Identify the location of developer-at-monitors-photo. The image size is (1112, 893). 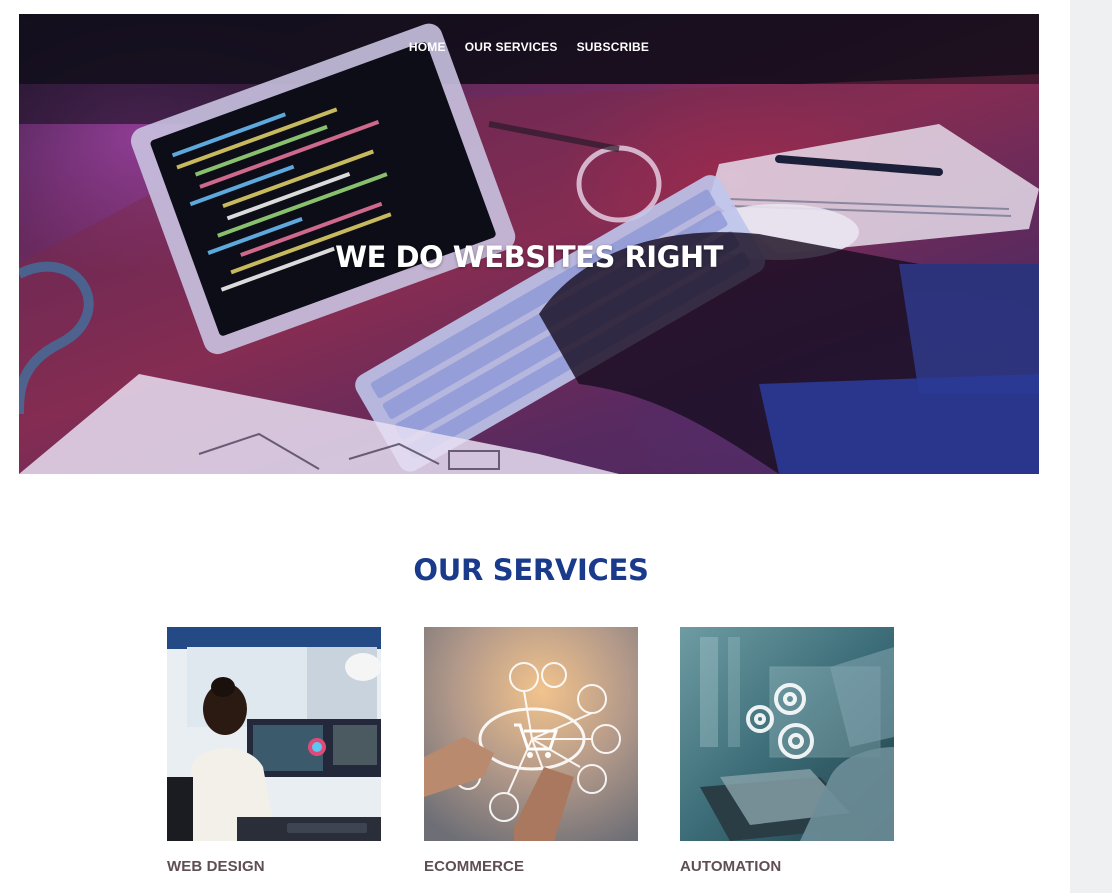
(274, 734).